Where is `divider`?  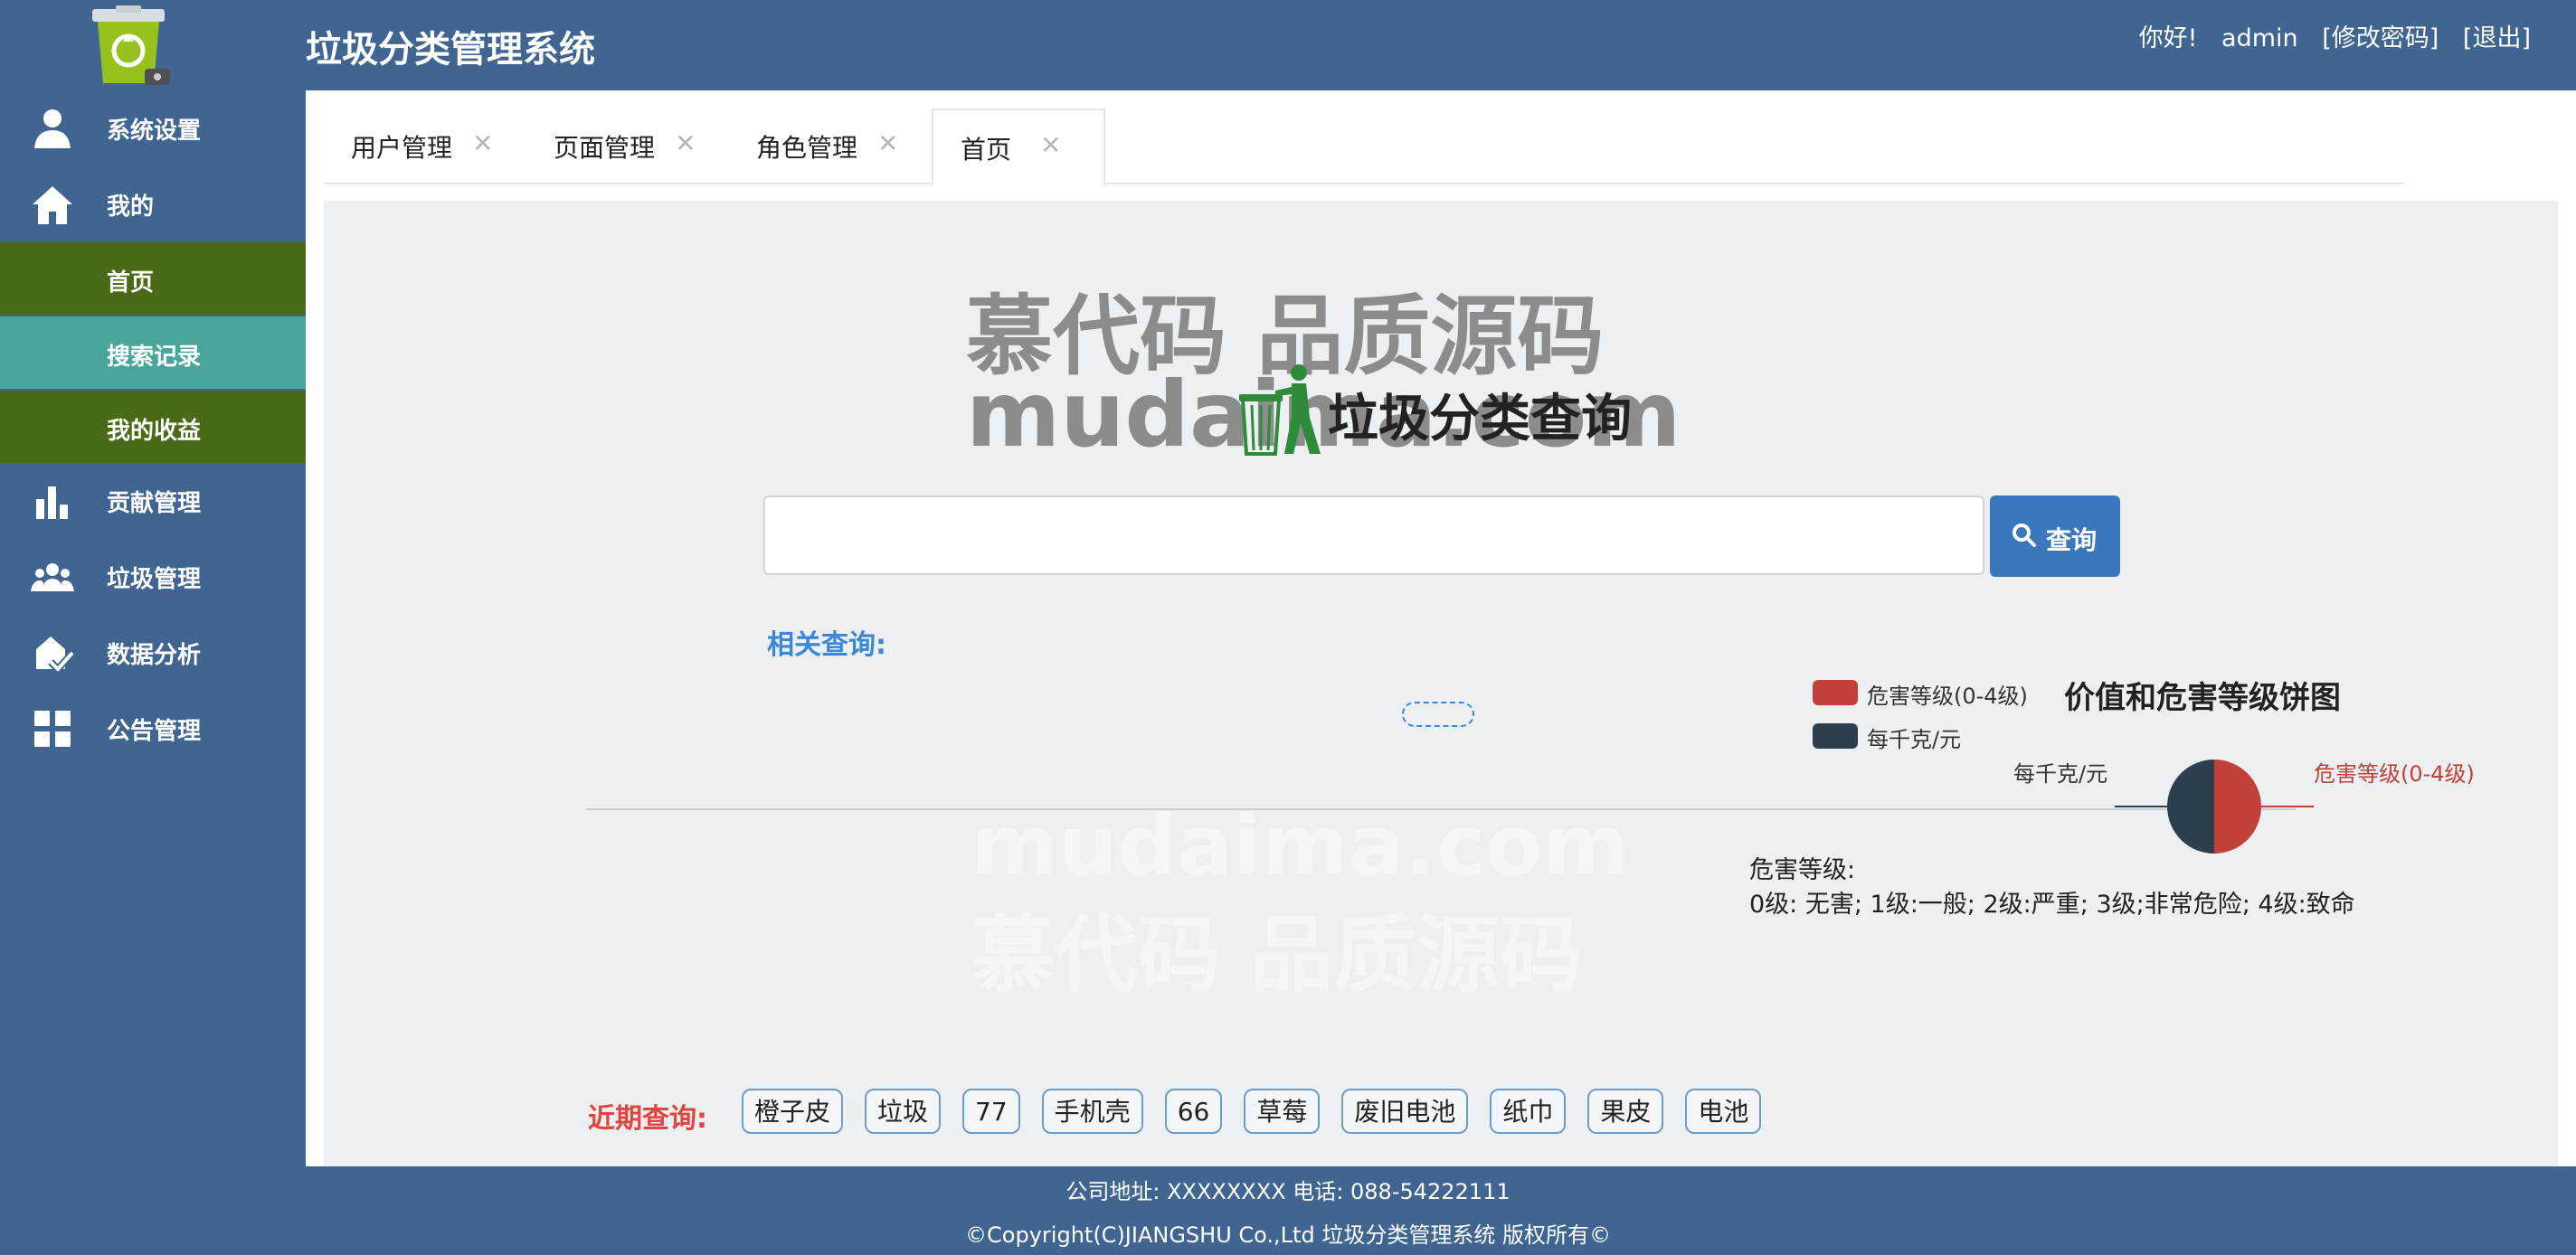
divider is located at coordinates (1441, 809).